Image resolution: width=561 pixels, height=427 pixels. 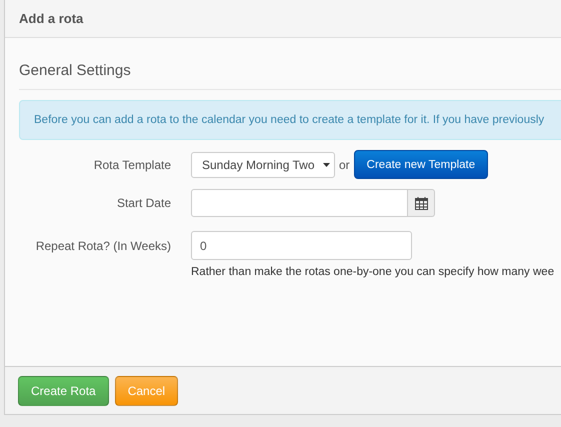 I want to click on calendar-icon, so click(x=421, y=203).